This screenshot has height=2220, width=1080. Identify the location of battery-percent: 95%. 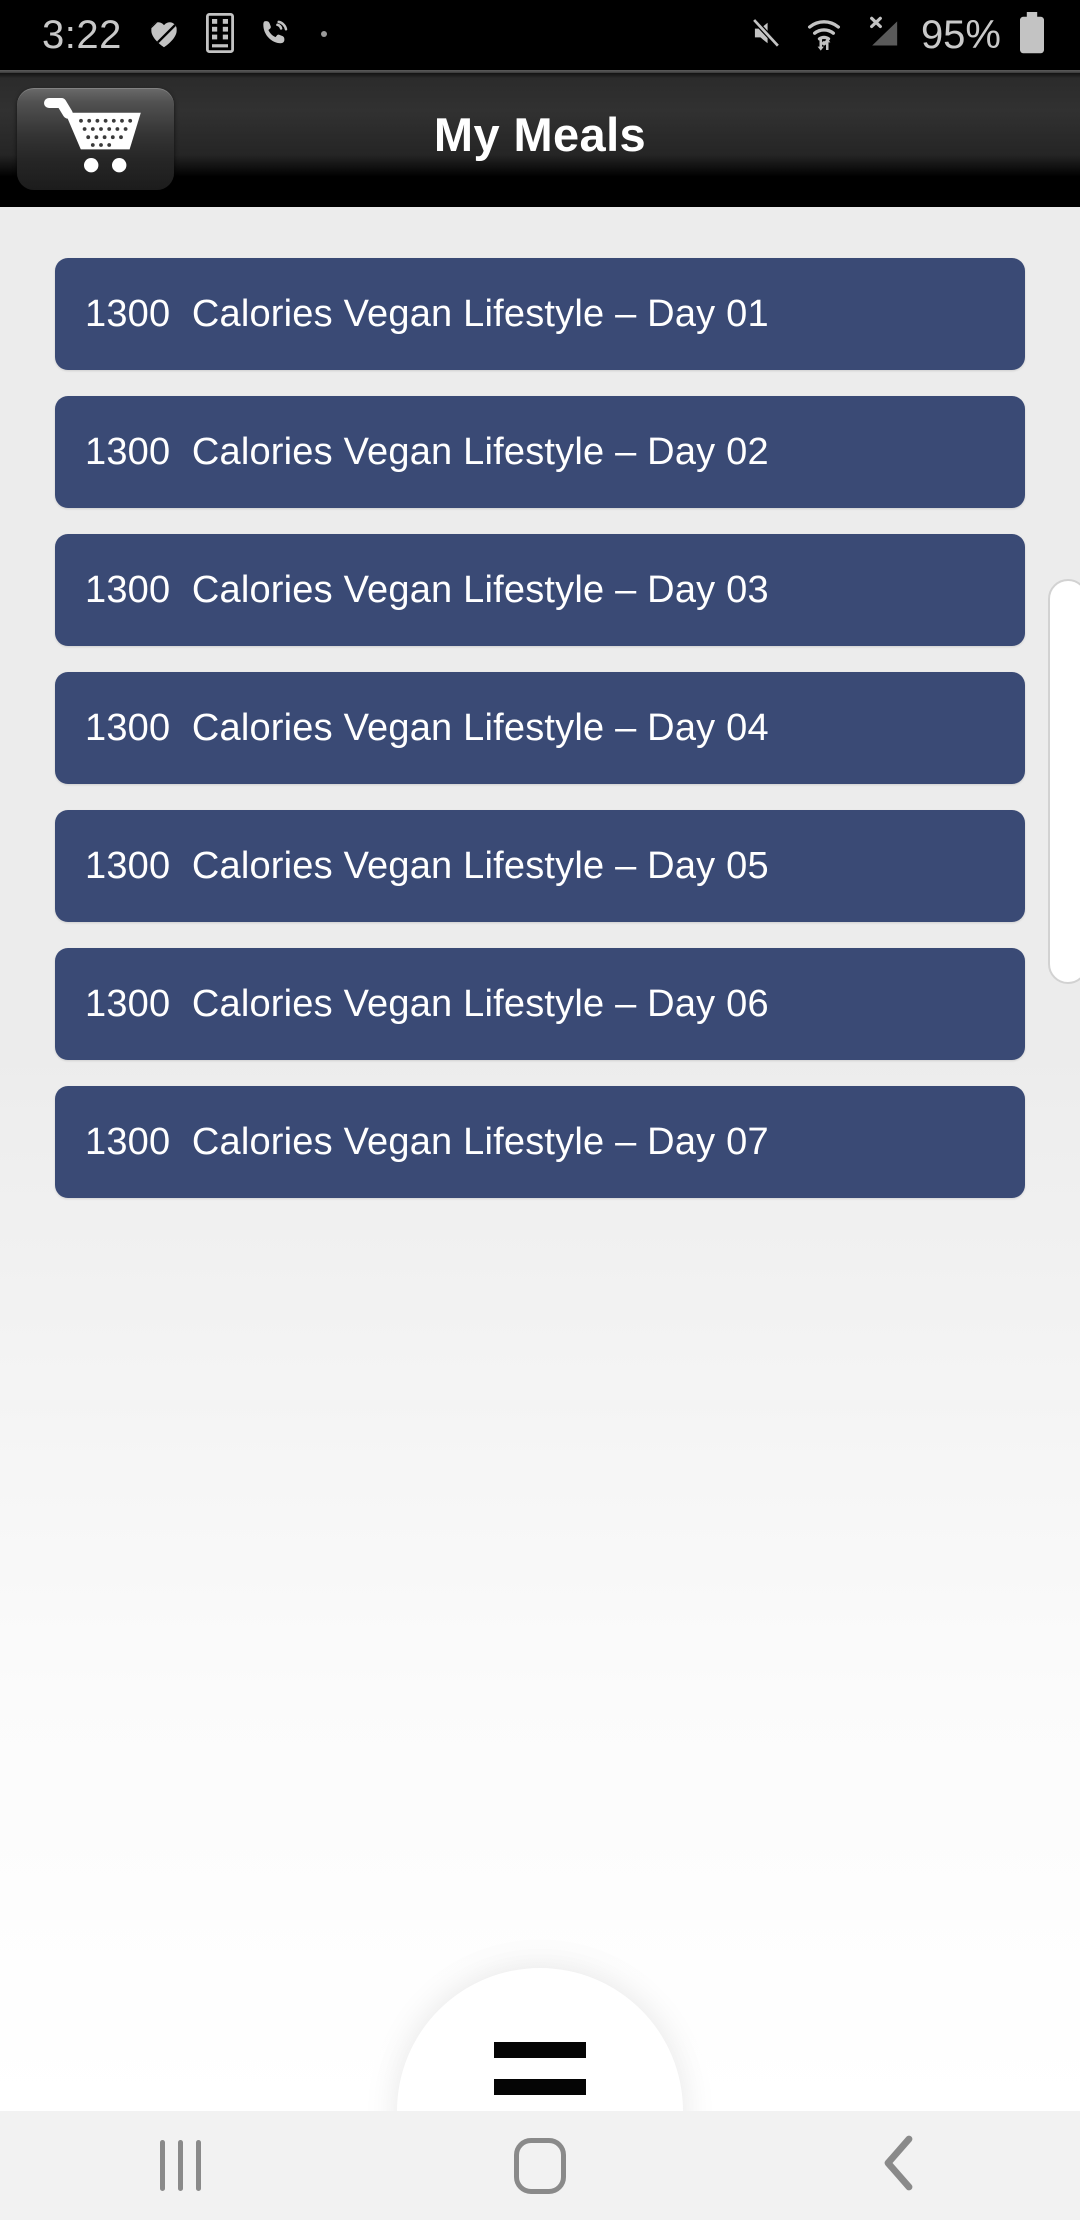
(960, 34).